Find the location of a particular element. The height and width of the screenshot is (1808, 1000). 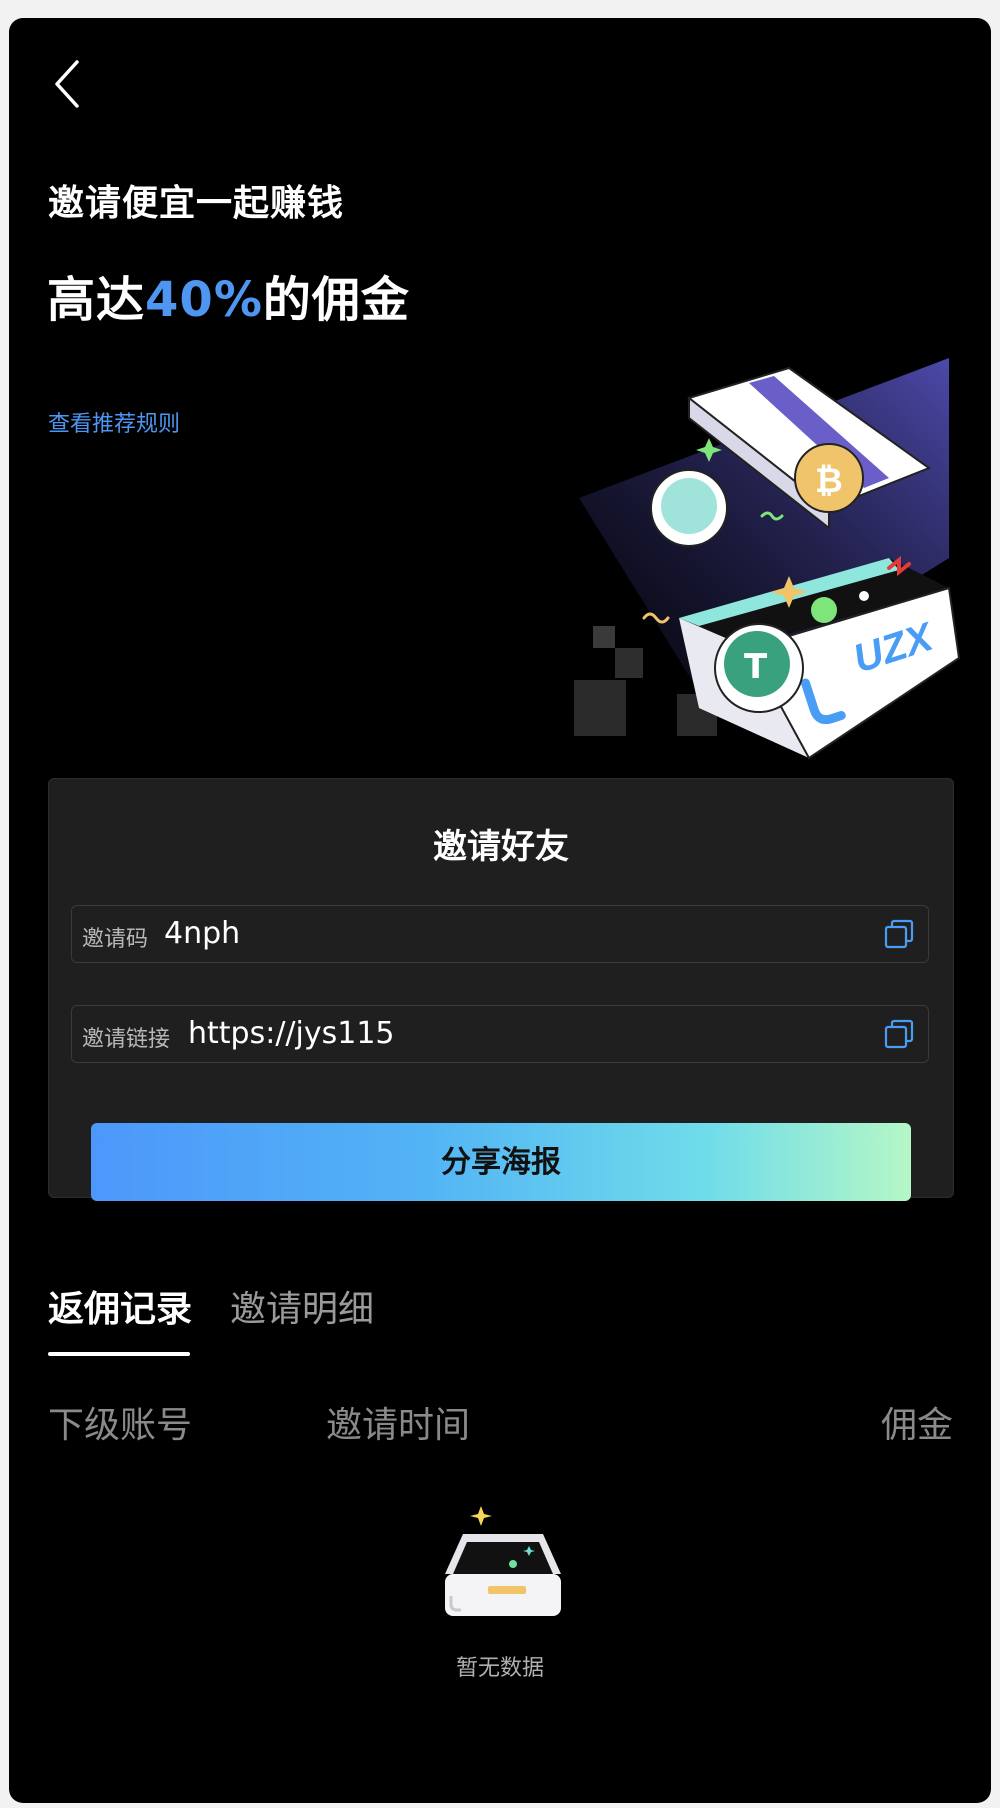

invite-code-label: 邀请码 is located at coordinates (115, 939).